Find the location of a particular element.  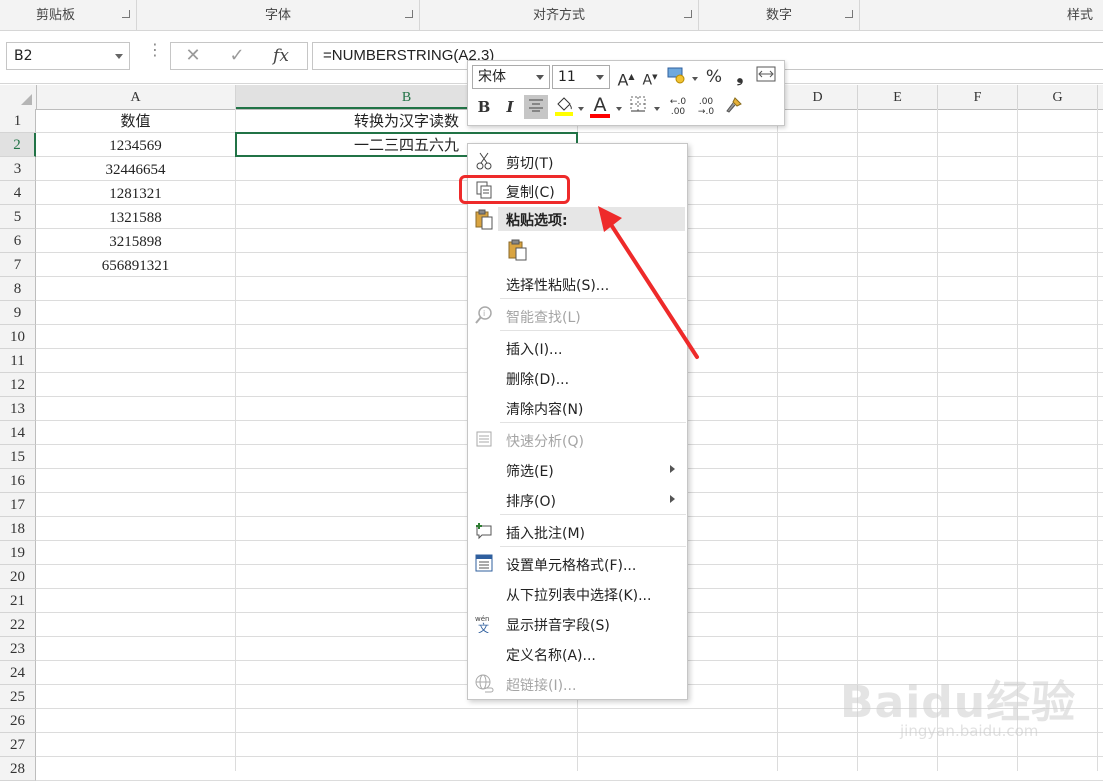

italic-button: I is located at coordinates (510, 107).